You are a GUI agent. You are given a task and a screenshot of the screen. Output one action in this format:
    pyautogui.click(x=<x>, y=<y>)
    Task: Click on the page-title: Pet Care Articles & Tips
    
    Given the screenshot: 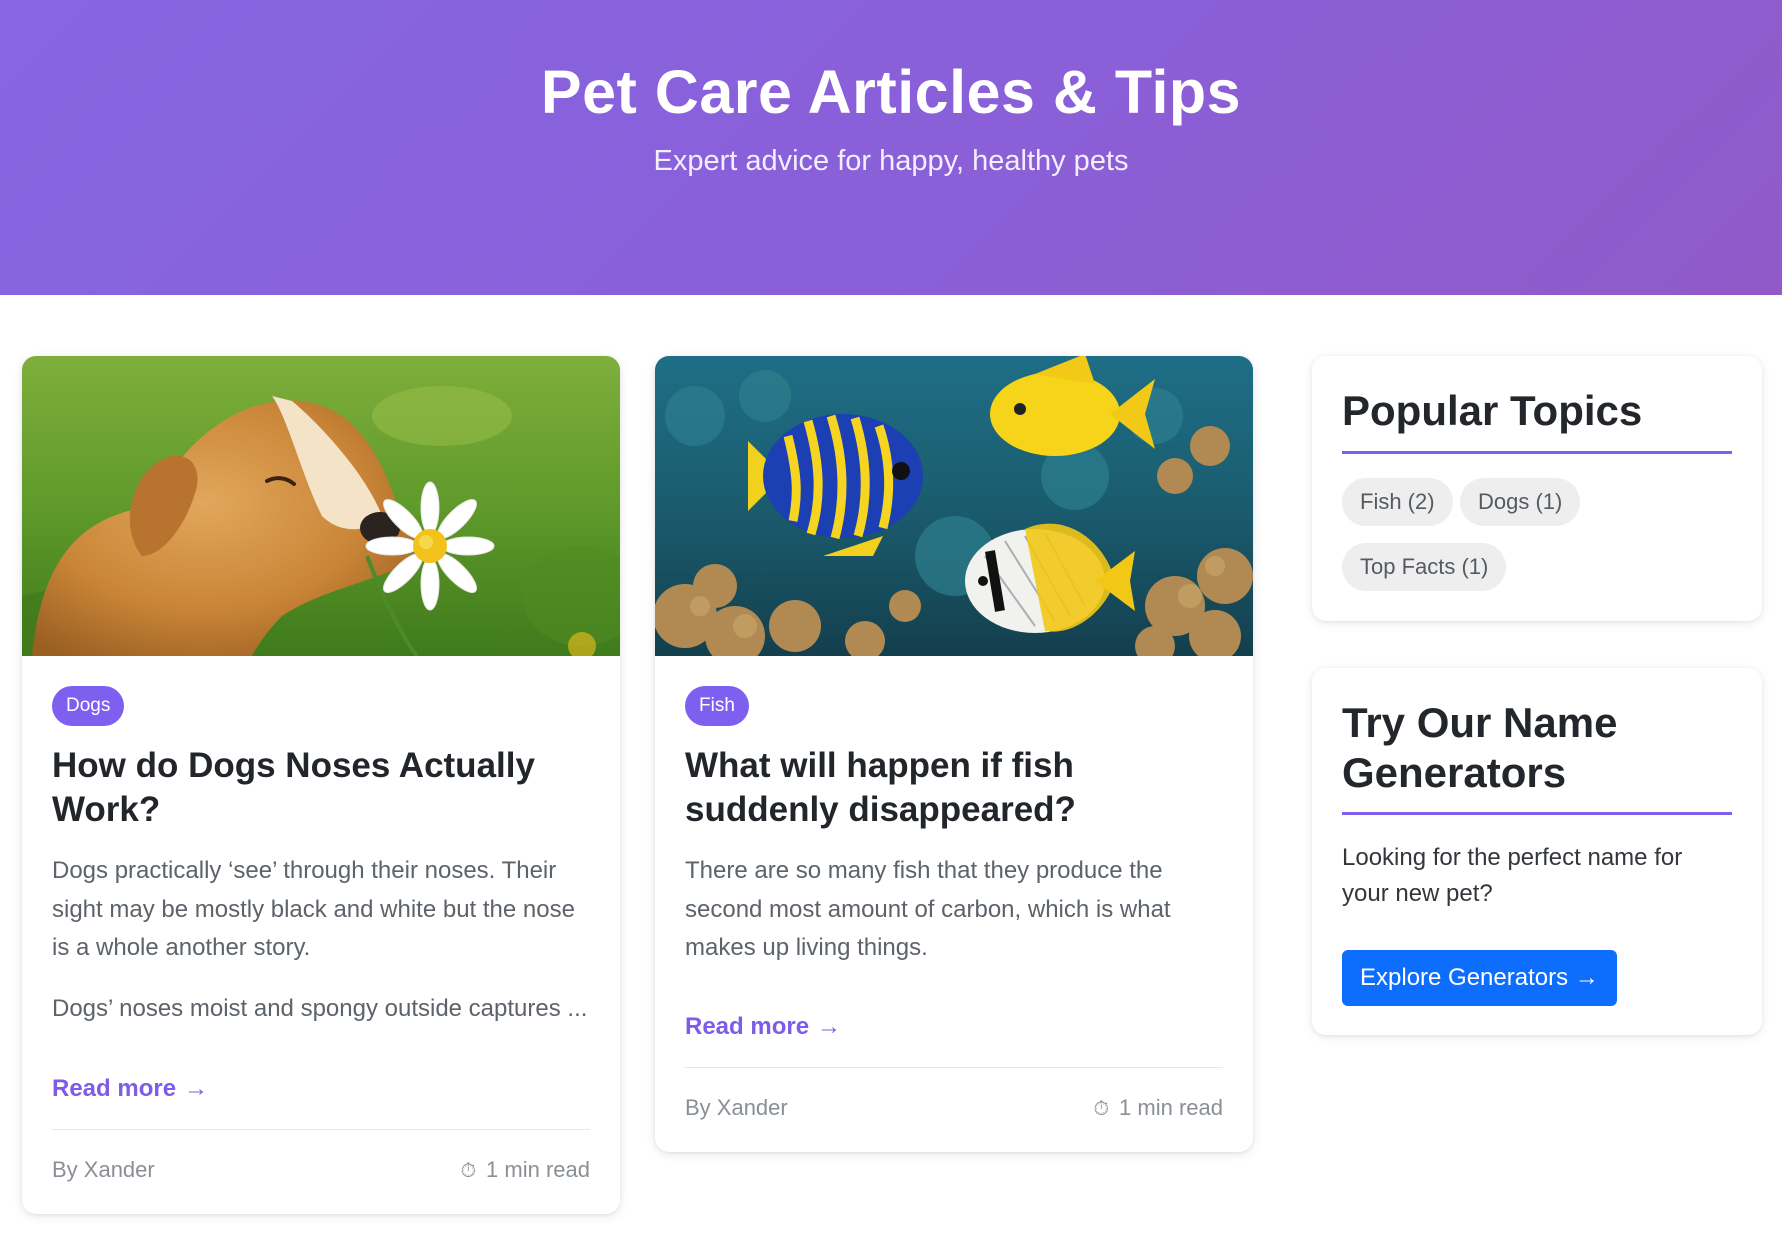 What is the action you would take?
    pyautogui.click(x=891, y=92)
    